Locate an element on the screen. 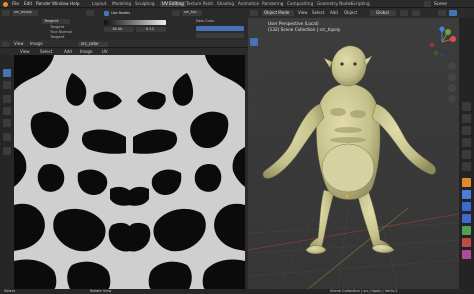 The image size is (474, 294). status-select: Select is located at coordinates (10, 290).